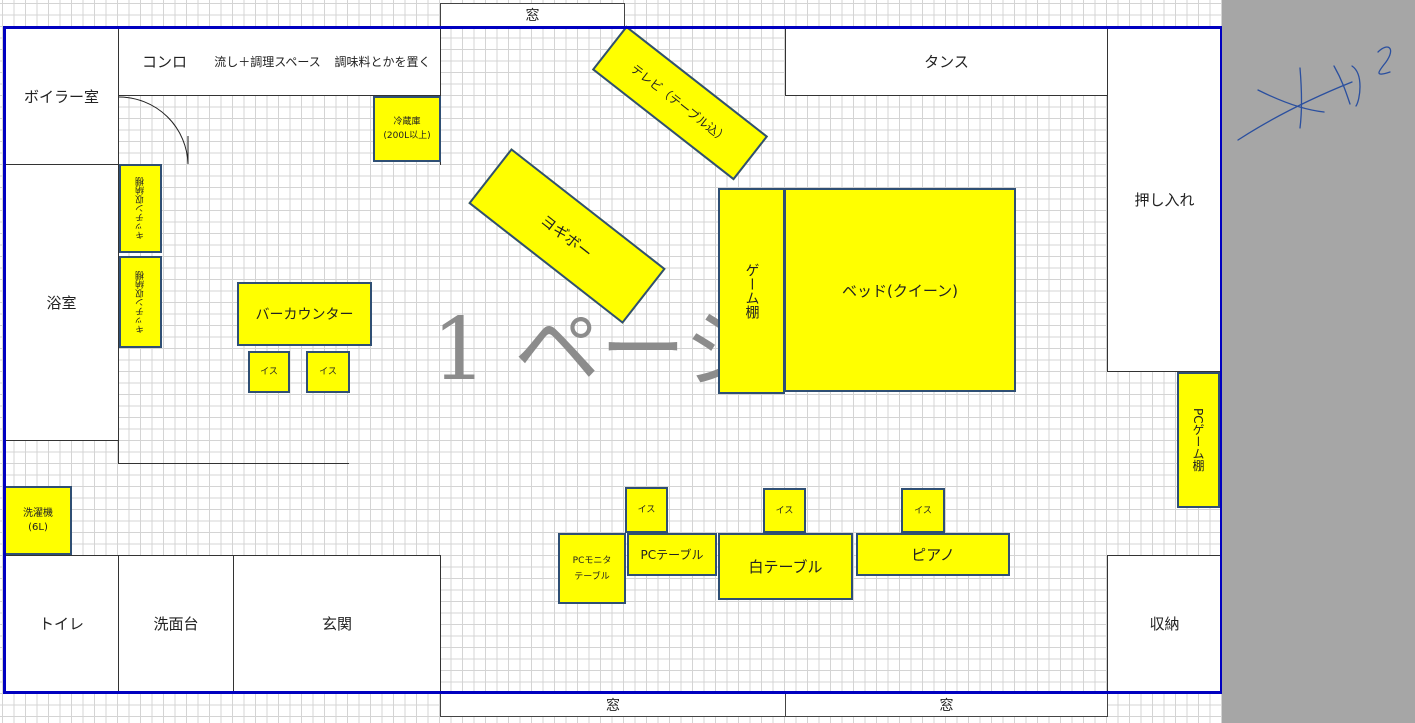  I want to click on bar-counter-label: バーカウンター, so click(304, 315).